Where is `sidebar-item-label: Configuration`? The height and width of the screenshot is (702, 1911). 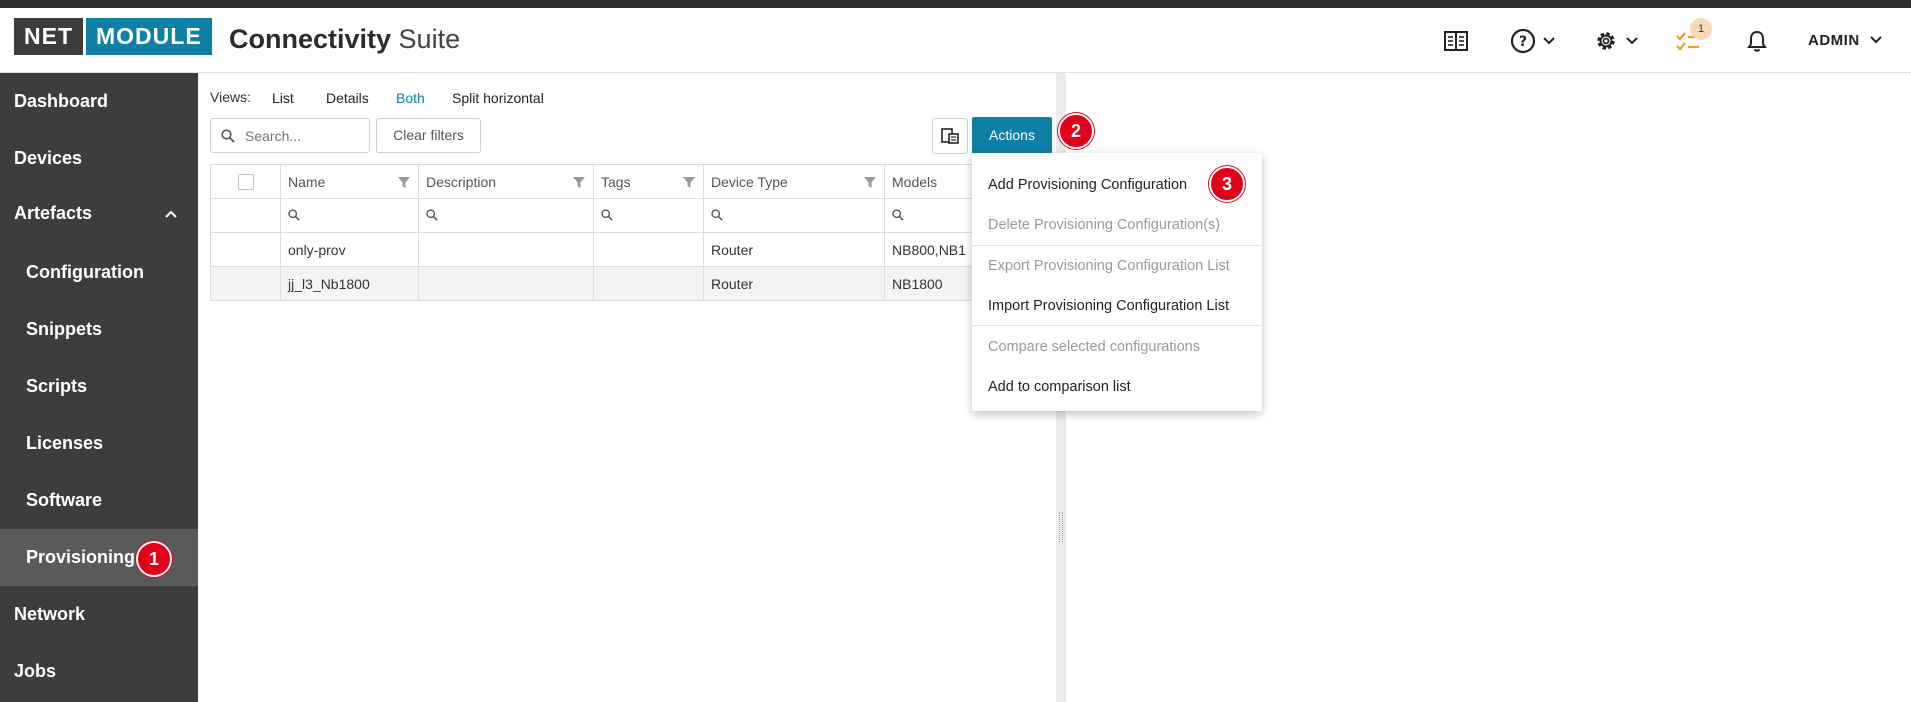
sidebar-item-label: Configuration is located at coordinates (85, 272).